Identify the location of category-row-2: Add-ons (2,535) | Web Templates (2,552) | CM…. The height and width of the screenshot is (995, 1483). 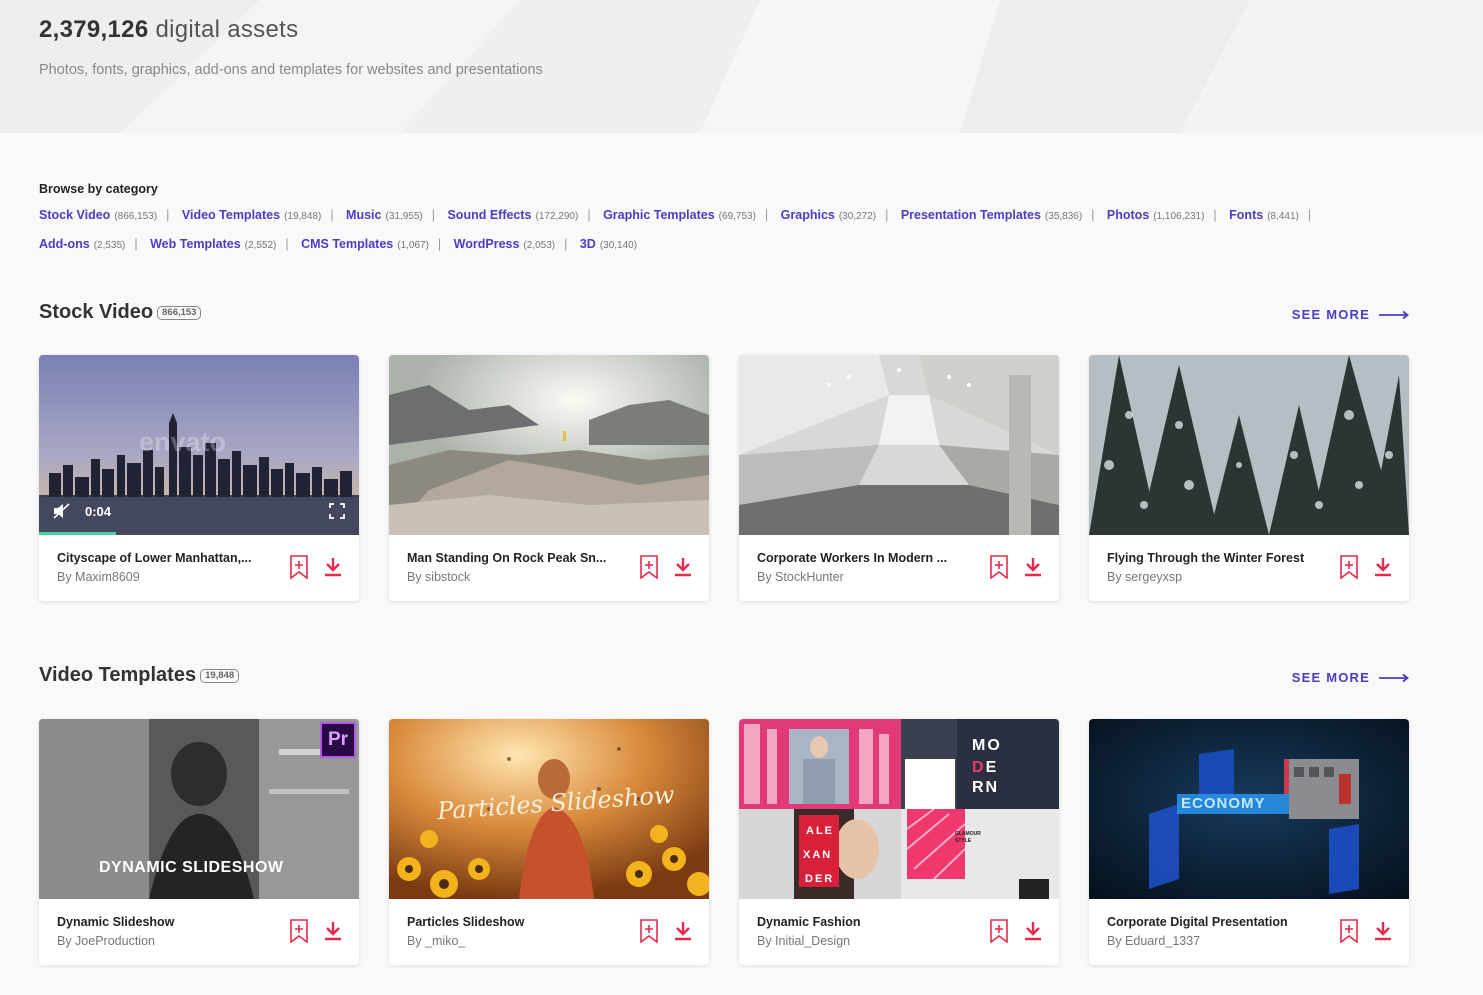
(338, 244).